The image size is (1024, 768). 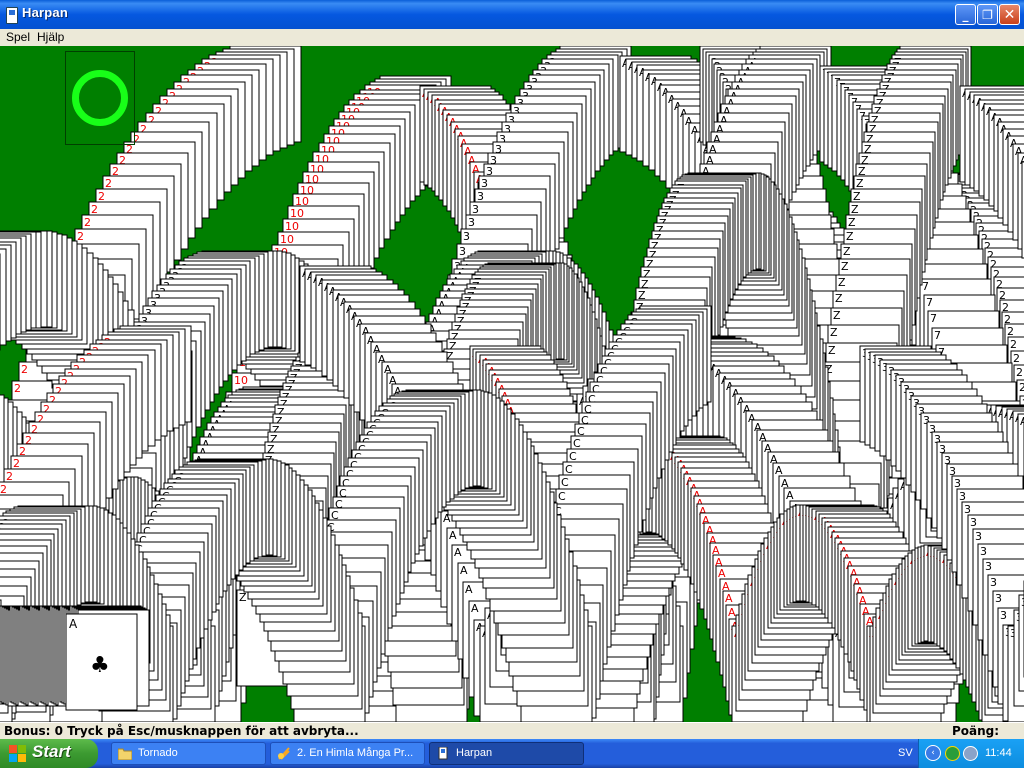 I want to click on menu-spel: Spel, so click(x=18, y=37).